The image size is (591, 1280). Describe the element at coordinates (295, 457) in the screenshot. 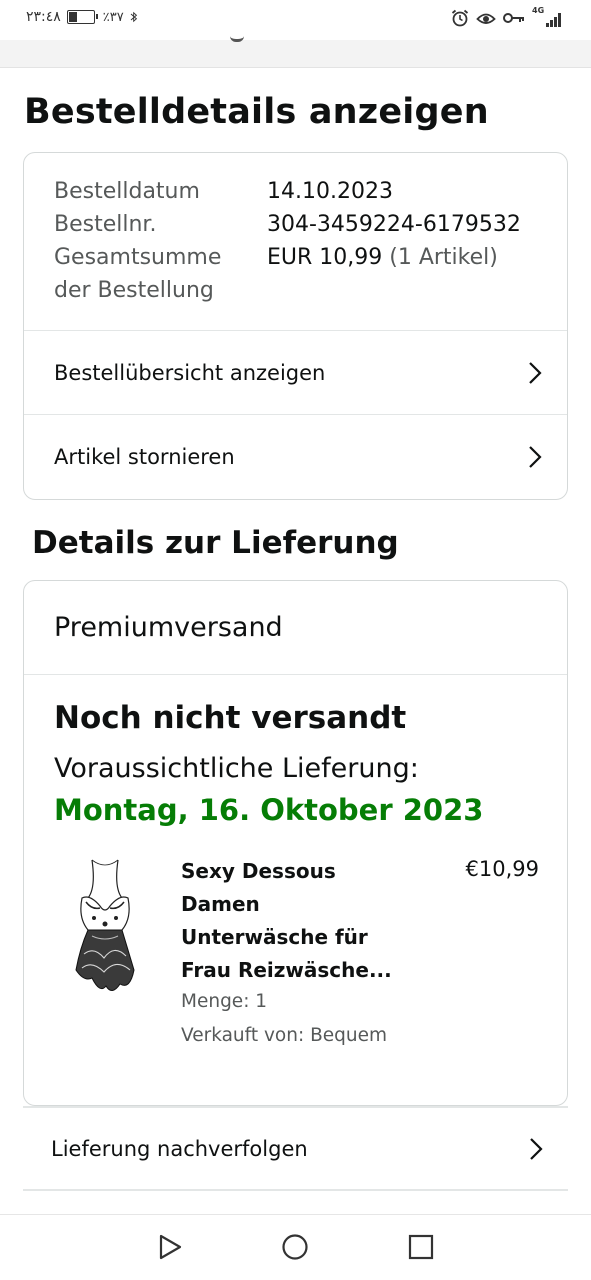

I see `cancel-items-link: Artikel stornieren` at that location.